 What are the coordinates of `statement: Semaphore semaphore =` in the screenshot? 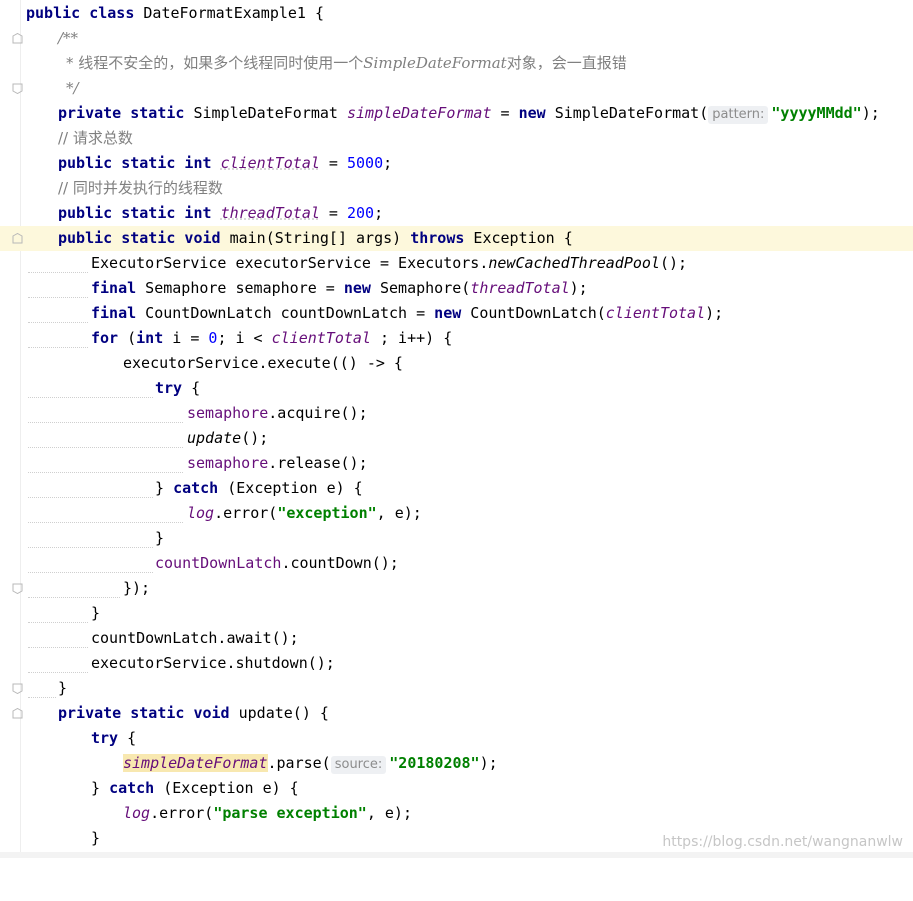 It's located at (240, 288).